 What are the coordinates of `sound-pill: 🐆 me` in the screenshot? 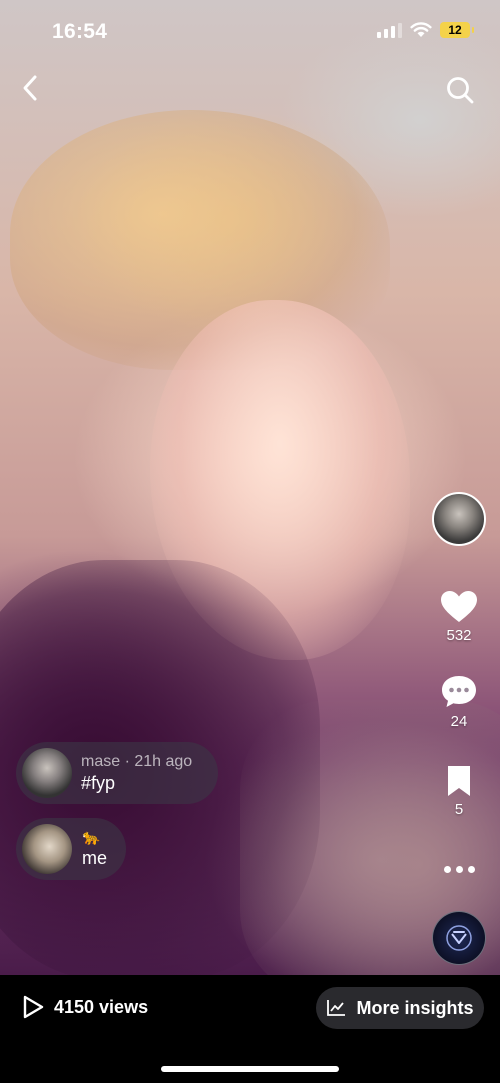 It's located at (71, 849).